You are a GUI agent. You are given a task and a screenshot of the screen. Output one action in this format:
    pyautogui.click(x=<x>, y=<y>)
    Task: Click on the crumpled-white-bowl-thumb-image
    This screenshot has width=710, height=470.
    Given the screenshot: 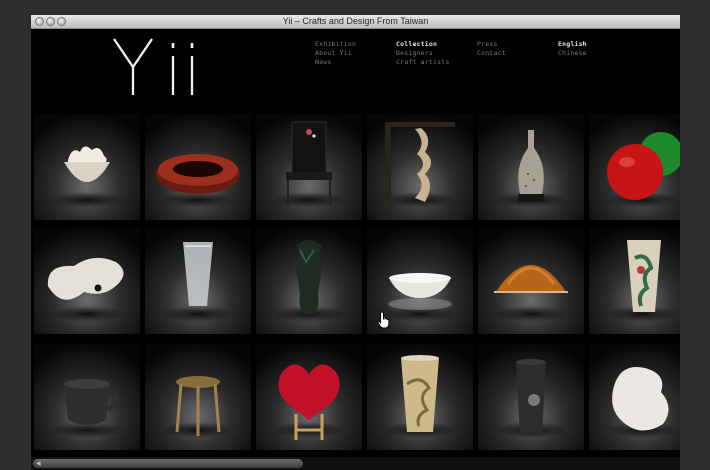 What is the action you would take?
    pyautogui.click(x=87, y=167)
    